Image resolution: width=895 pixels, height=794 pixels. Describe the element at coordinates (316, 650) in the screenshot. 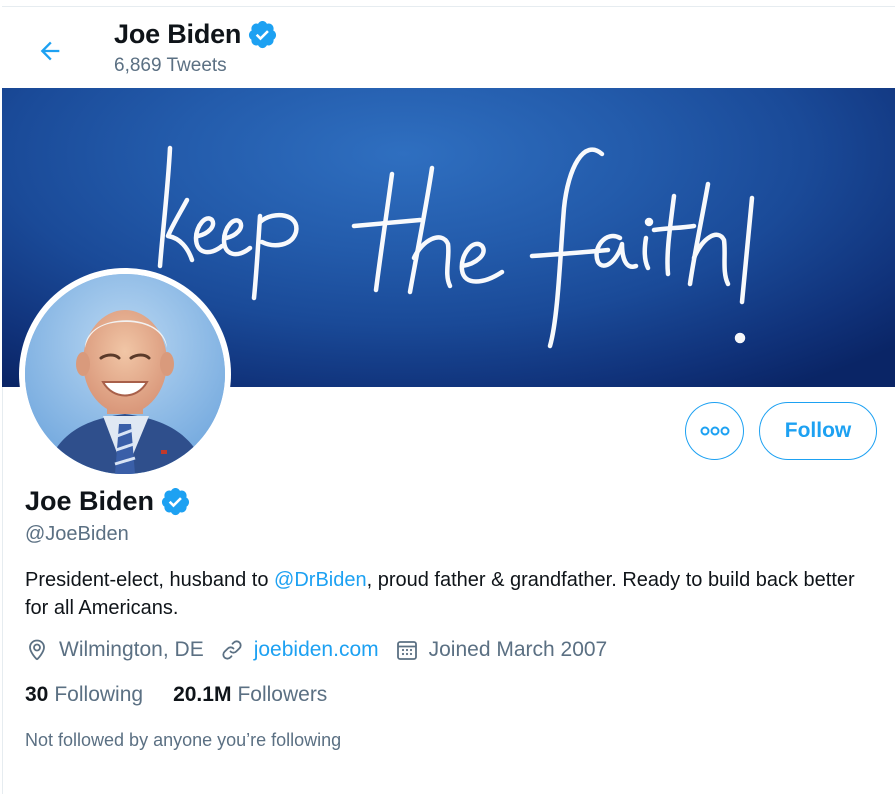

I see `website-link: joebiden.com` at that location.